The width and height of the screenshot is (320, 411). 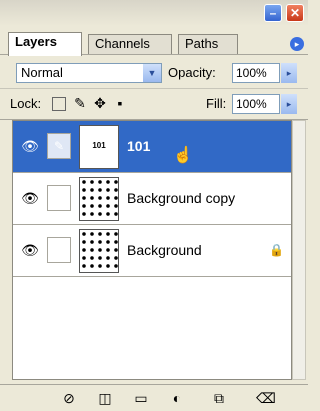 What do you see at coordinates (141, 398) in the screenshot?
I see `group-icon: ▭` at bounding box center [141, 398].